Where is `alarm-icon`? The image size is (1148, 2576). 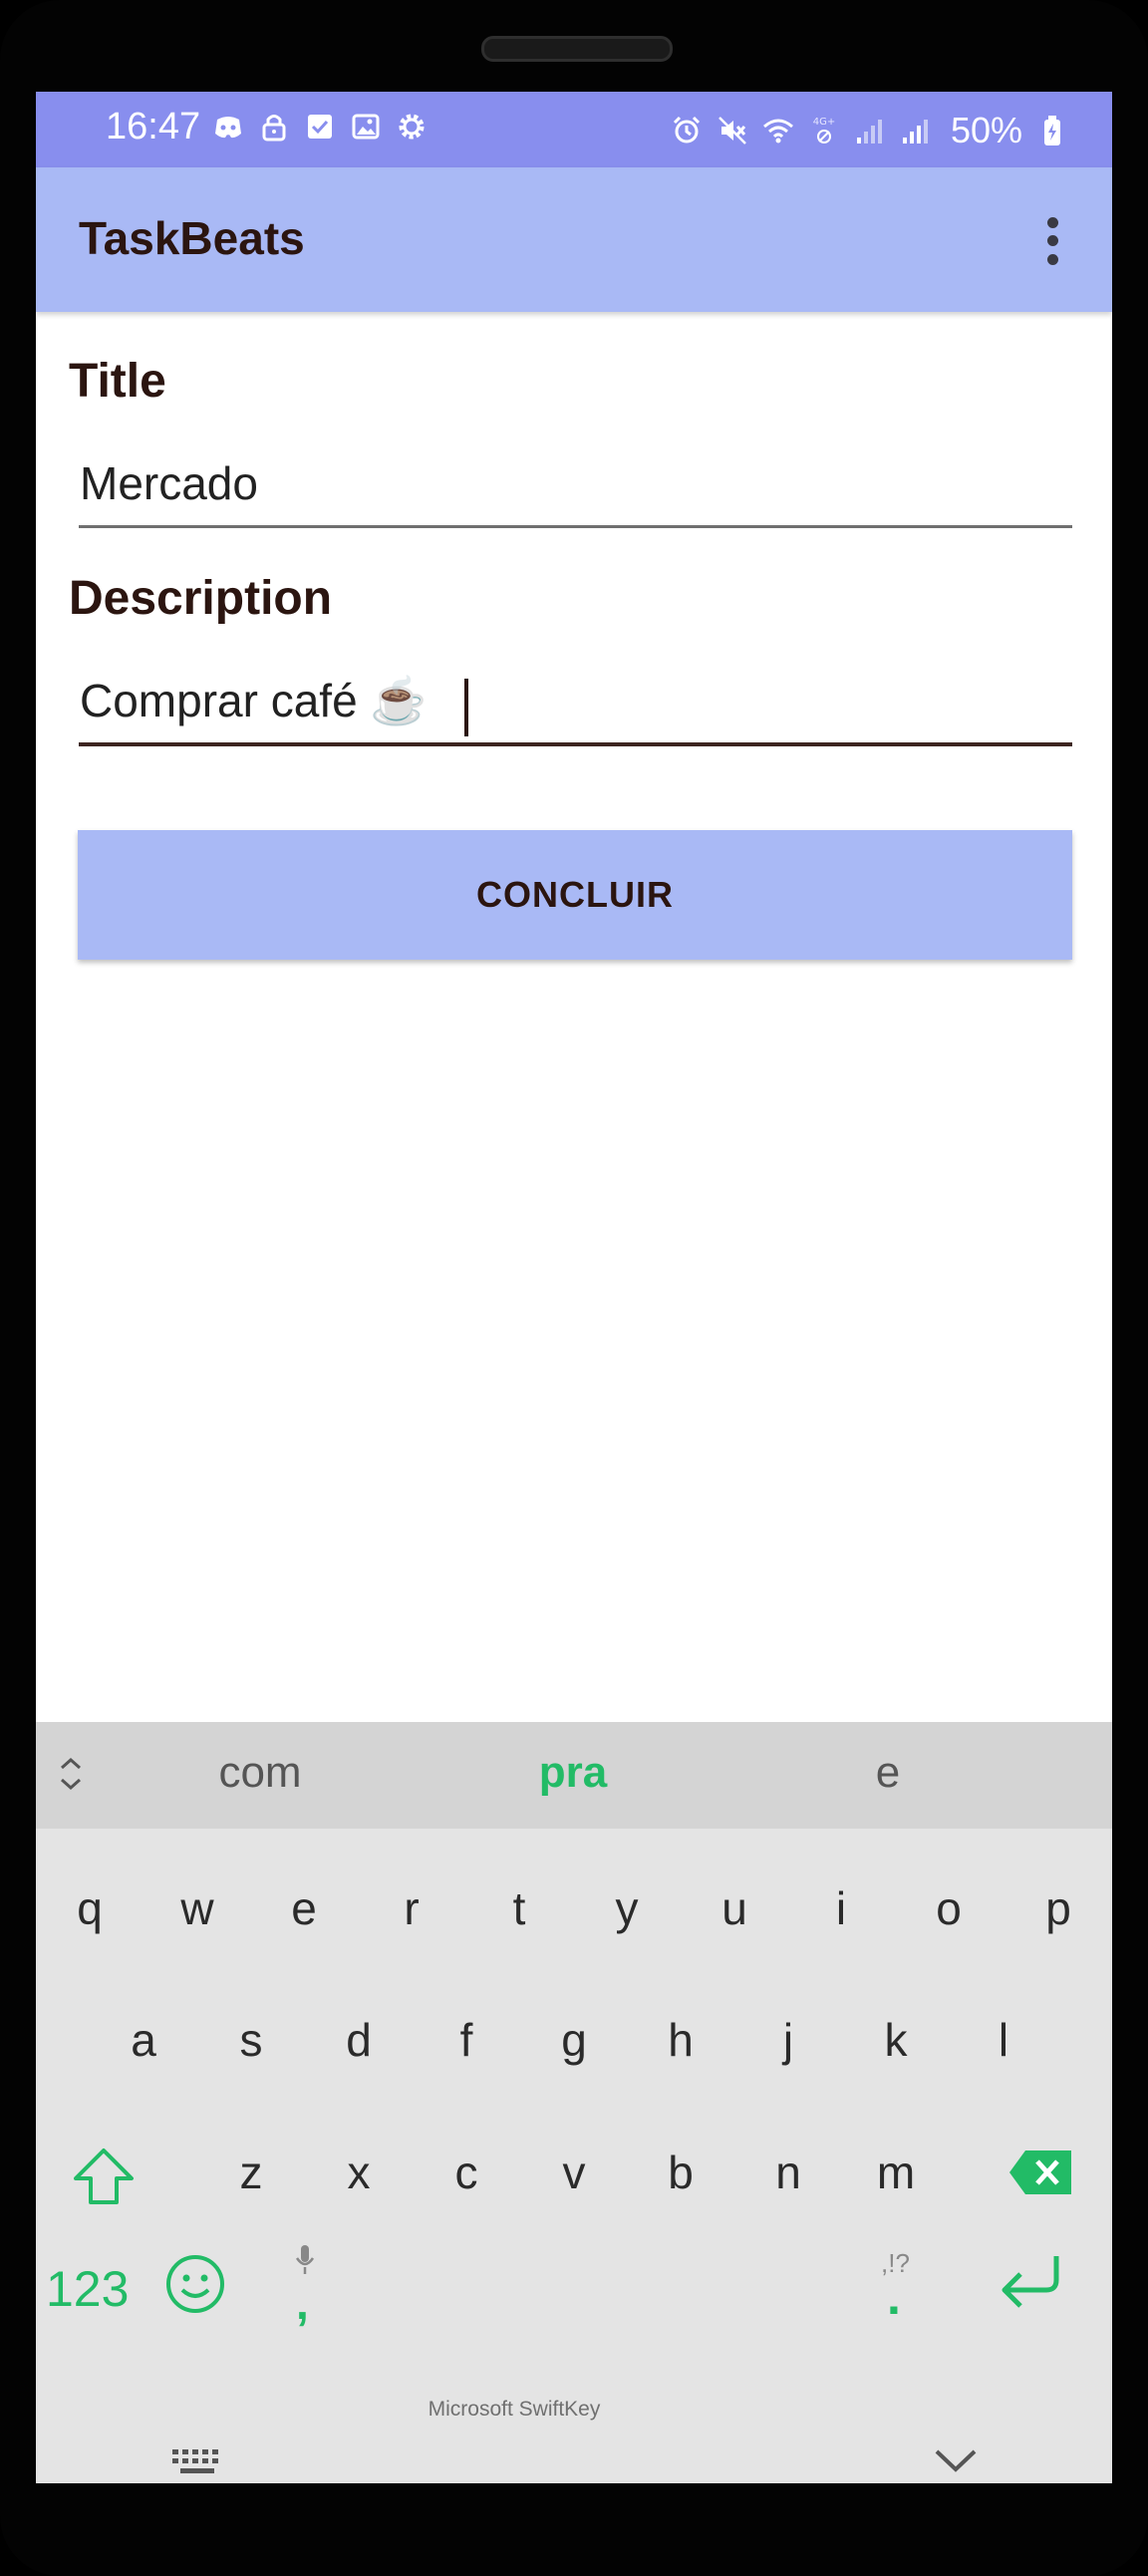 alarm-icon is located at coordinates (687, 130).